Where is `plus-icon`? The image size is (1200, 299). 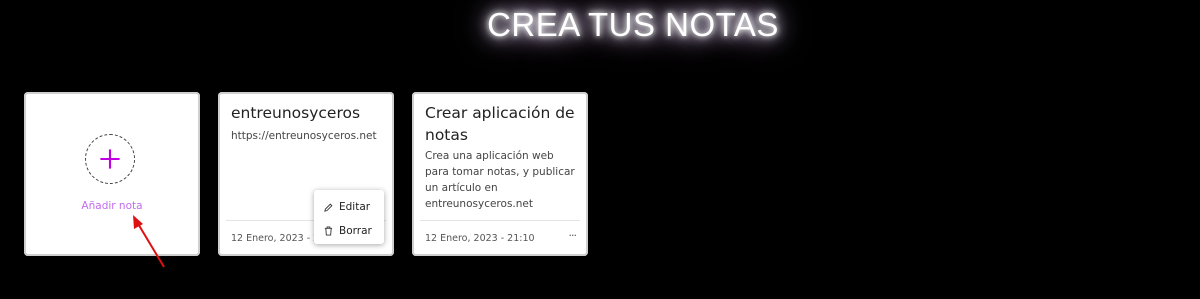 plus-icon is located at coordinates (110, 159).